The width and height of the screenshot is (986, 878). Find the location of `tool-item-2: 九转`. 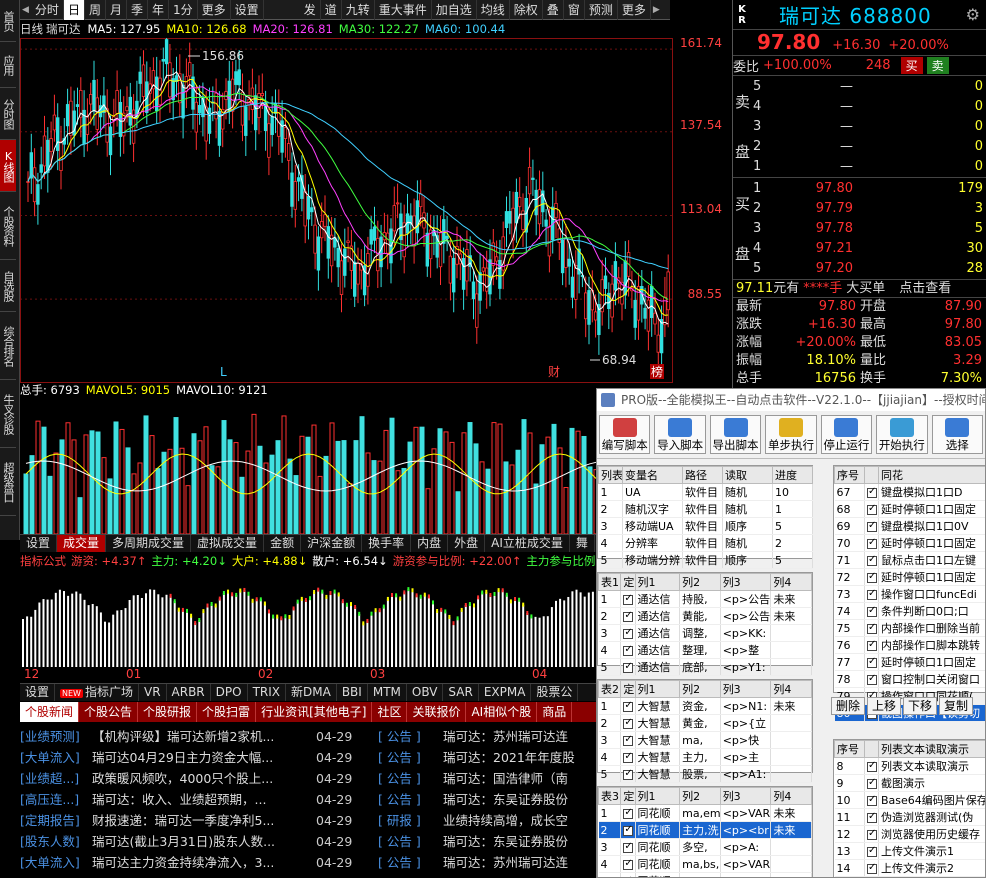

tool-item-2: 九转 is located at coordinates (358, 10).